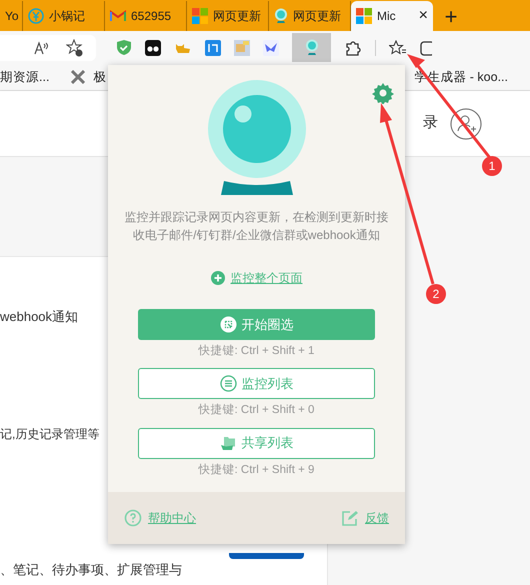 The height and width of the screenshot is (585, 530). I want to click on favorite-add-icon, so click(75, 47).